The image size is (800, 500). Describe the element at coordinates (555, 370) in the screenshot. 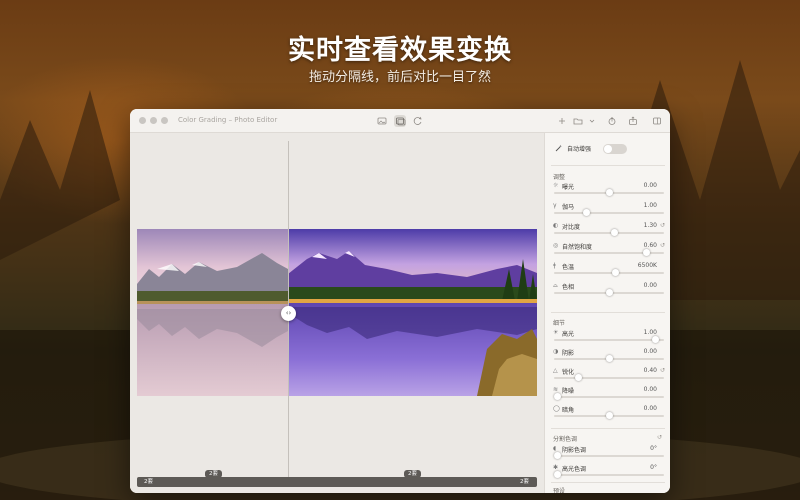

I see `sharpen-icon: △` at that location.